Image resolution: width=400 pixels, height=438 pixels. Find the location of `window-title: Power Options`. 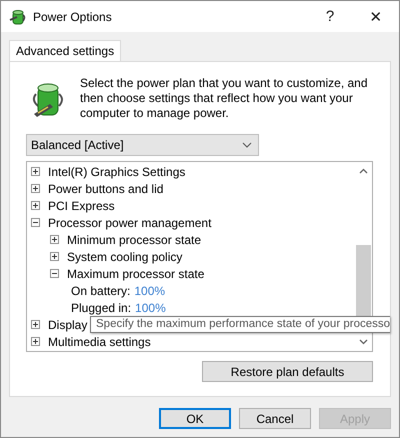

window-title: Power Options is located at coordinates (72, 17).